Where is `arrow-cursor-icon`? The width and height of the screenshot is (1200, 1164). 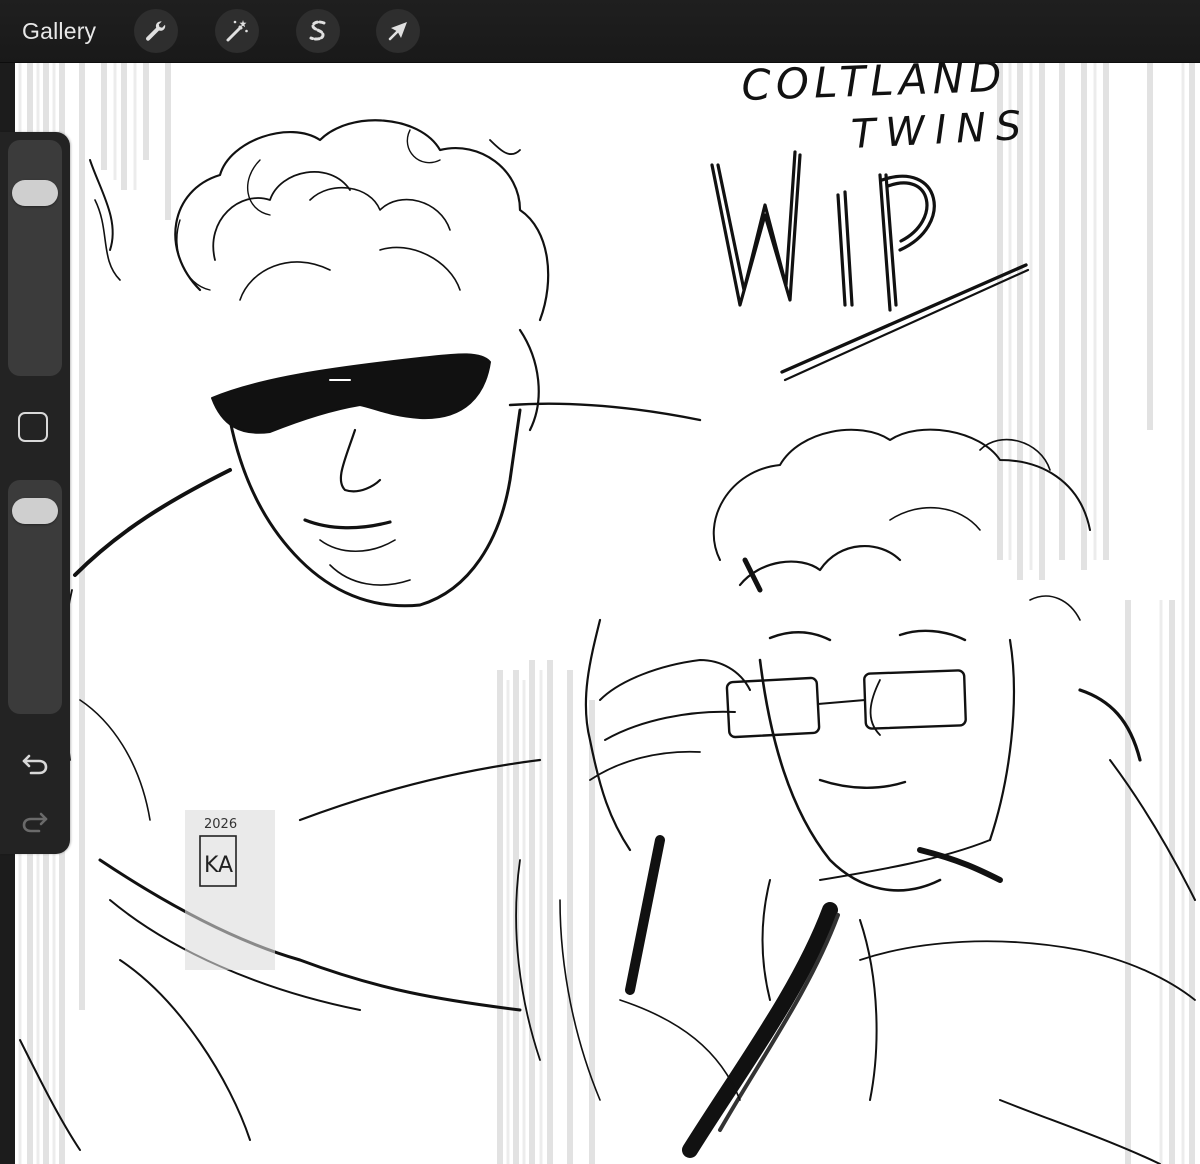 arrow-cursor-icon is located at coordinates (397, 31).